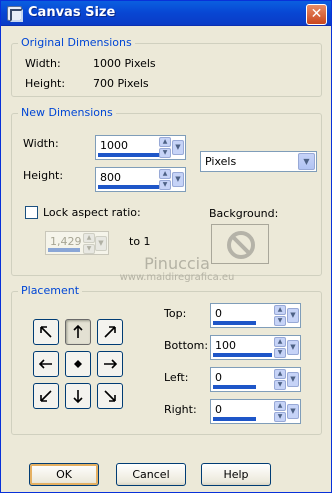 The image size is (332, 493). I want to click on original-width-value: 1000 Pixels, so click(124, 63).